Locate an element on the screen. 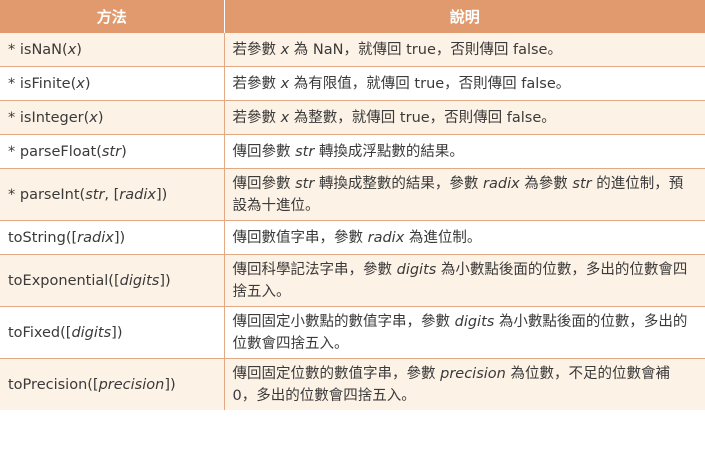 Image resolution: width=705 pixels, height=451 pixels. method-cell: * isFinite(x) is located at coordinates (112, 83).